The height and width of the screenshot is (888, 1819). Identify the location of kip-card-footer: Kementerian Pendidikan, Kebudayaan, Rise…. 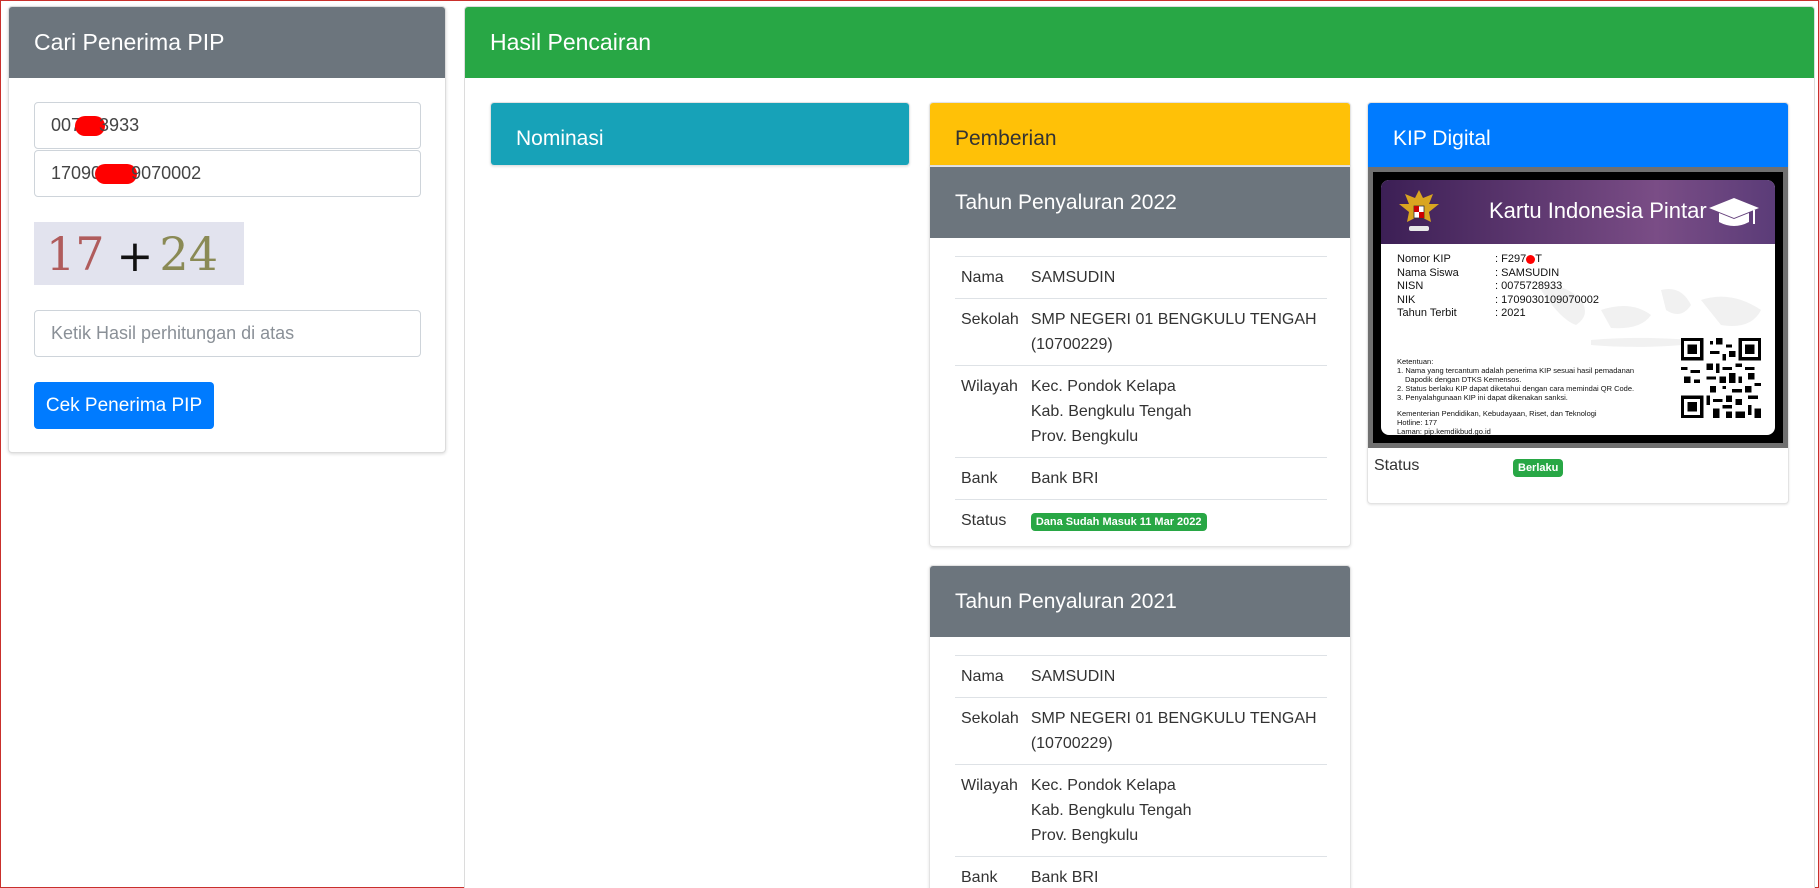
(1497, 422).